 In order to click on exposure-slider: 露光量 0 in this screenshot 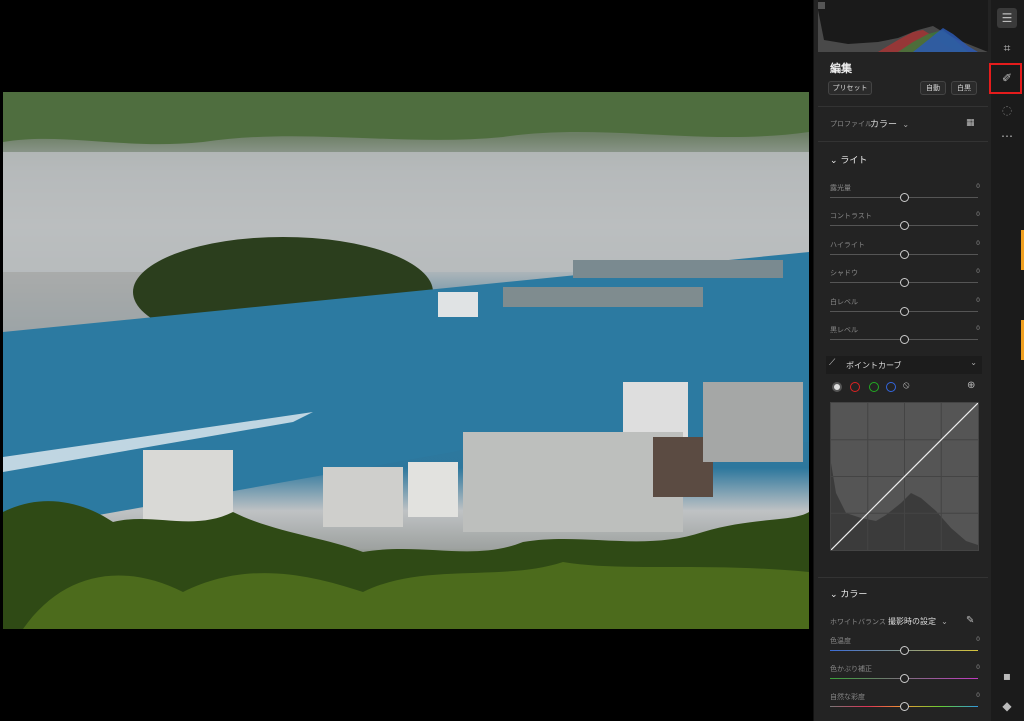, I will do `click(905, 196)`.